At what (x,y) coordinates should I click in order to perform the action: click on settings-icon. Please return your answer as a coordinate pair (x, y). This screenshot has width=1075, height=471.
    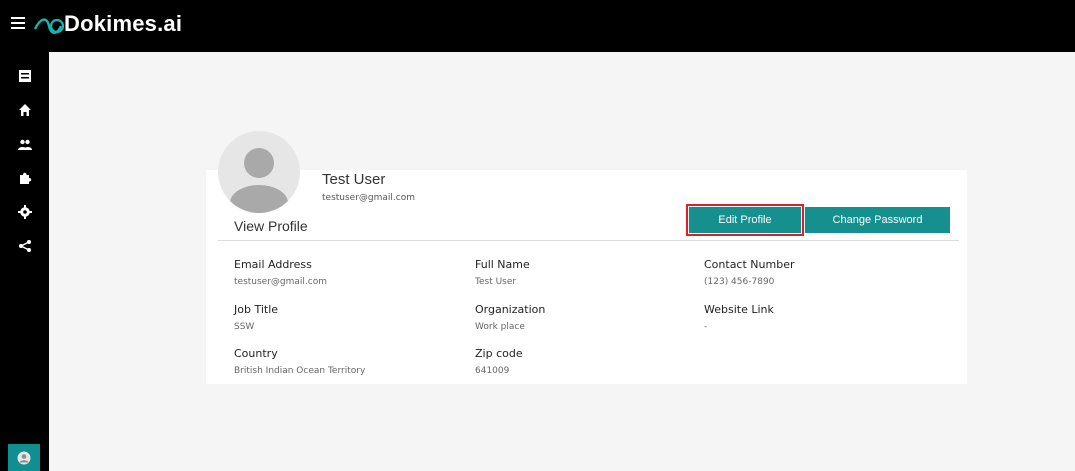
    Looking at the image, I should click on (24, 212).